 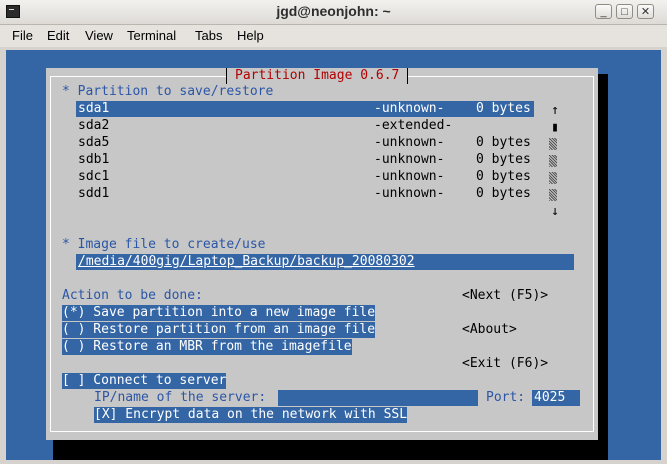 What do you see at coordinates (505, 364) in the screenshot?
I see `exit-button: <Exit (F6)>` at bounding box center [505, 364].